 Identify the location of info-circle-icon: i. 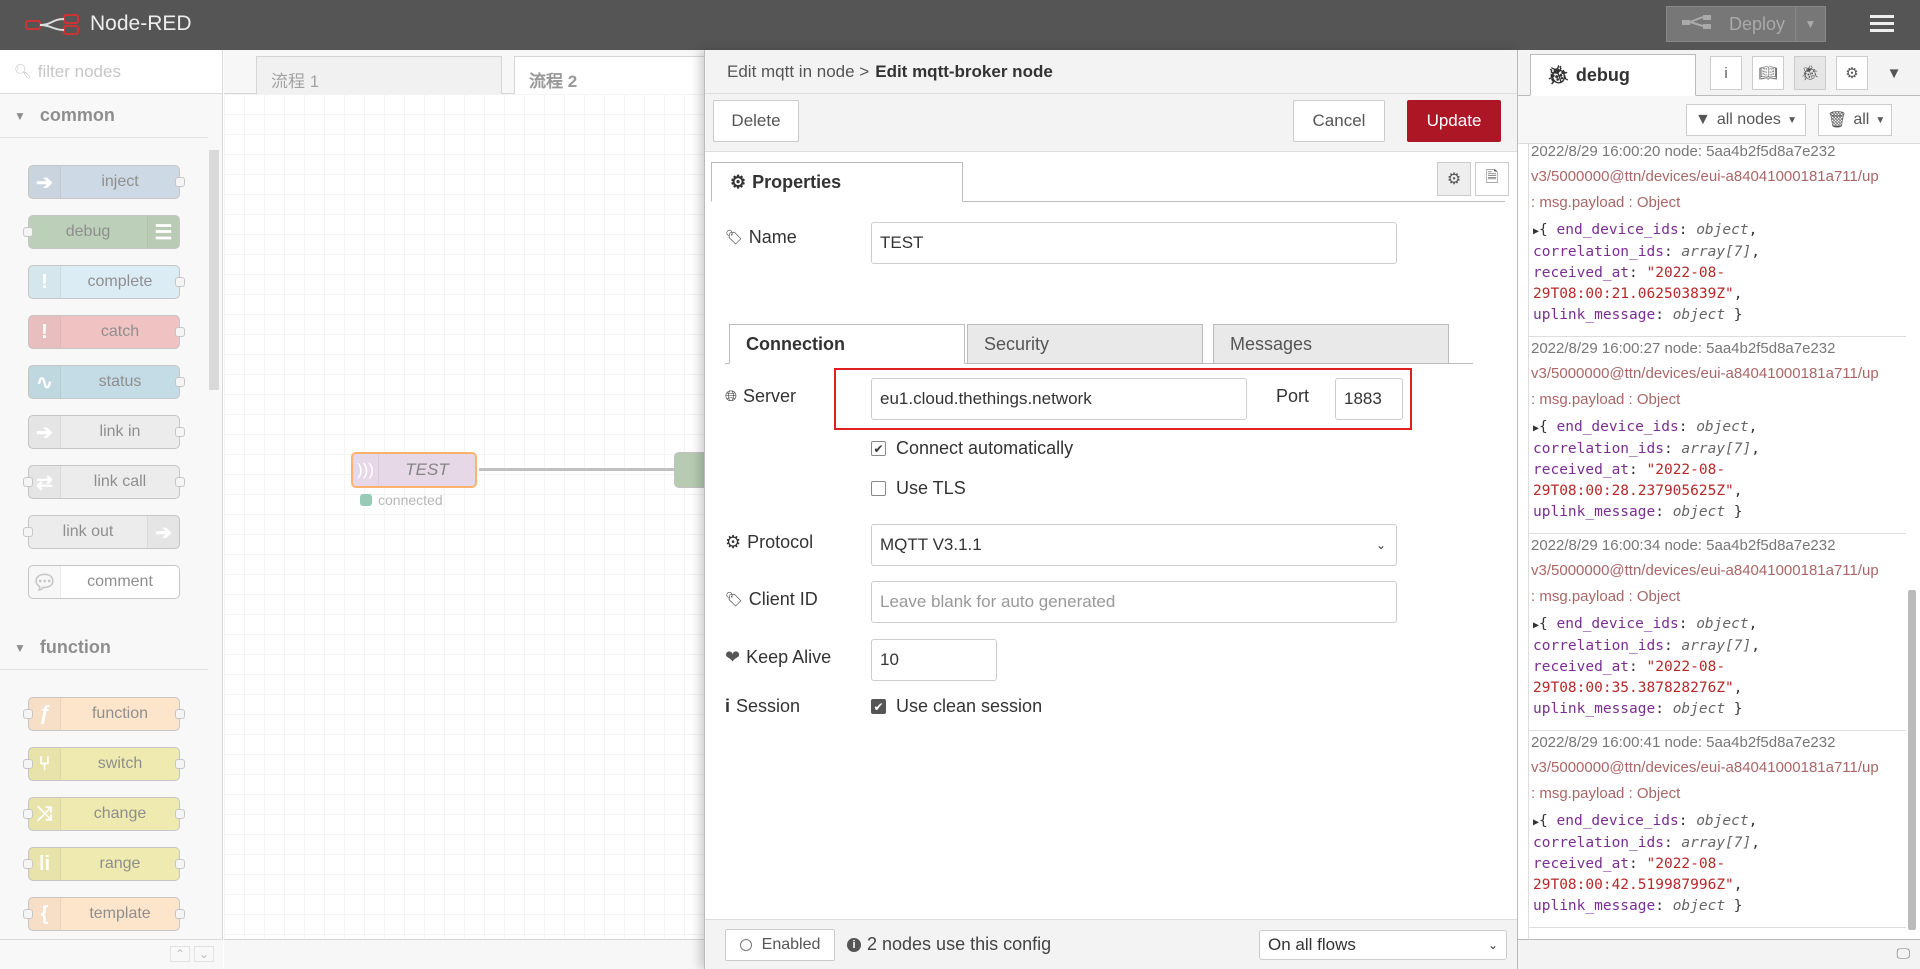
(854, 944).